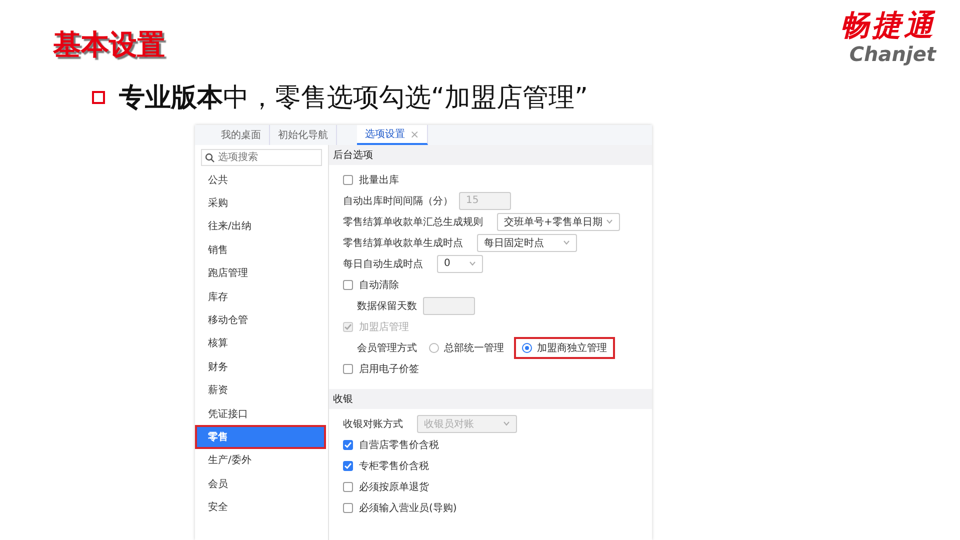 Image resolution: width=960 pixels, height=540 pixels. What do you see at coordinates (379, 285) in the screenshot?
I see `checkbox-label: 自动清除` at bounding box center [379, 285].